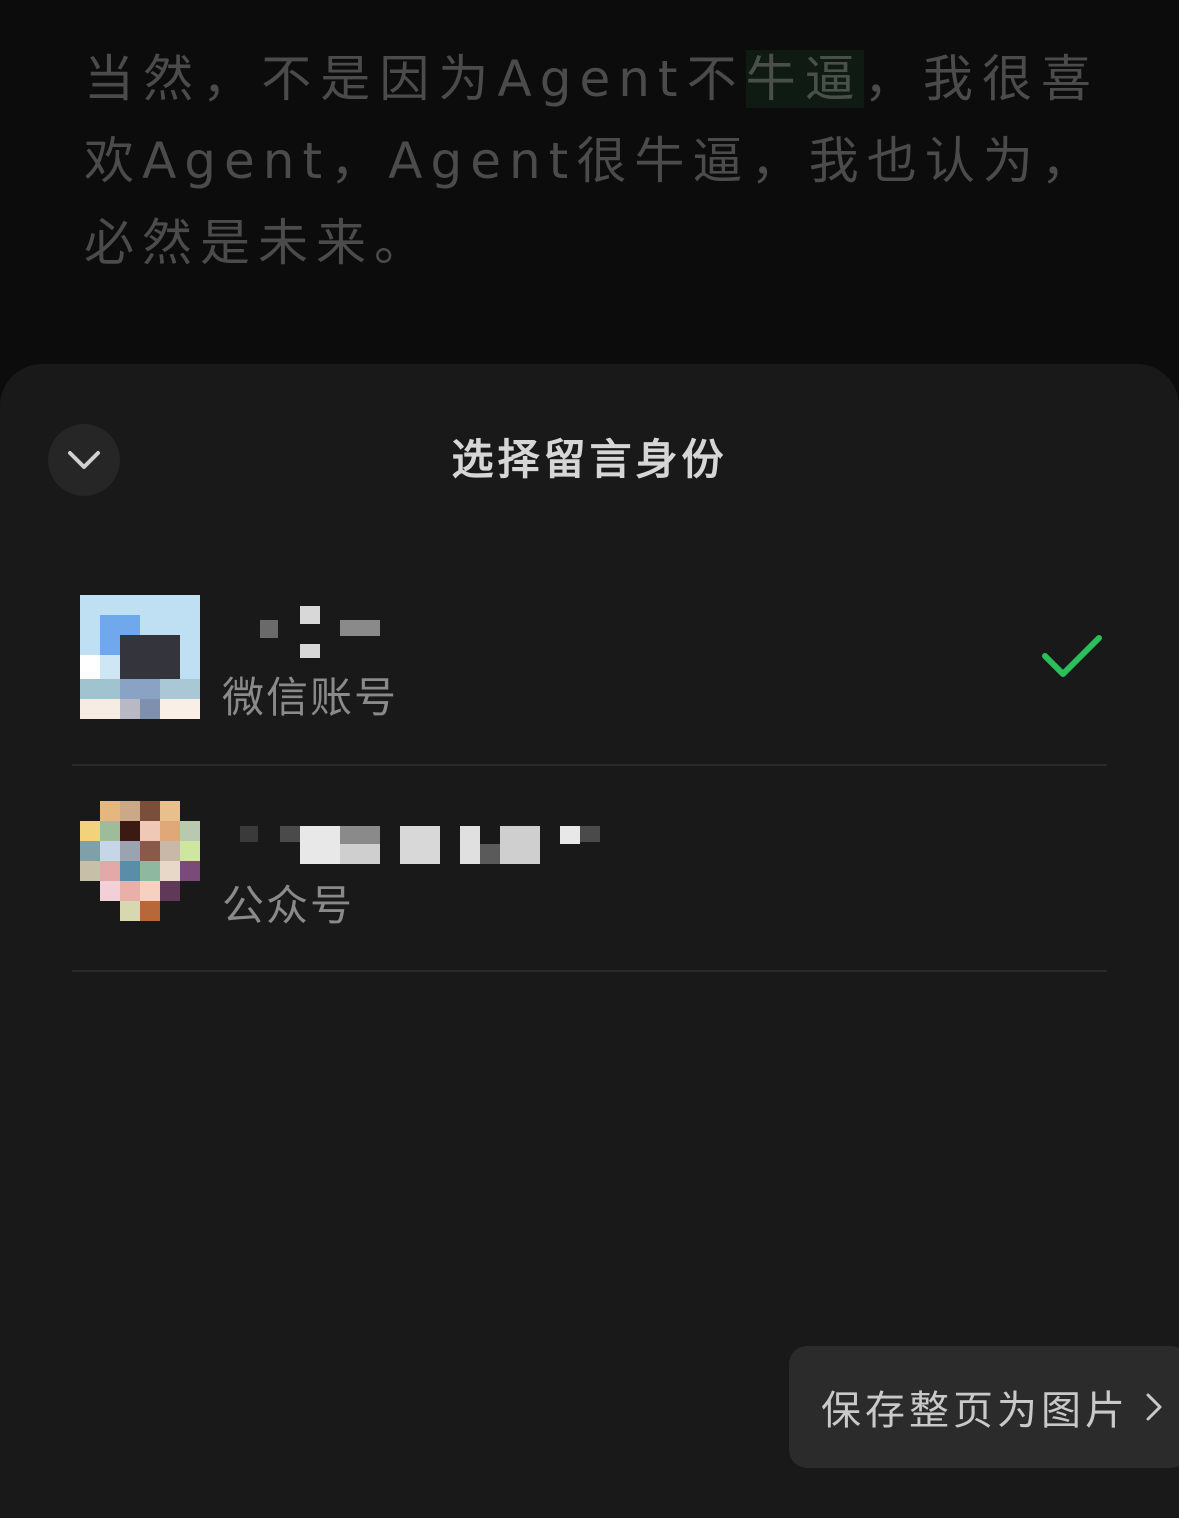  Describe the element at coordinates (310, 697) in the screenshot. I see `identity-type-label: 微信账号` at that location.